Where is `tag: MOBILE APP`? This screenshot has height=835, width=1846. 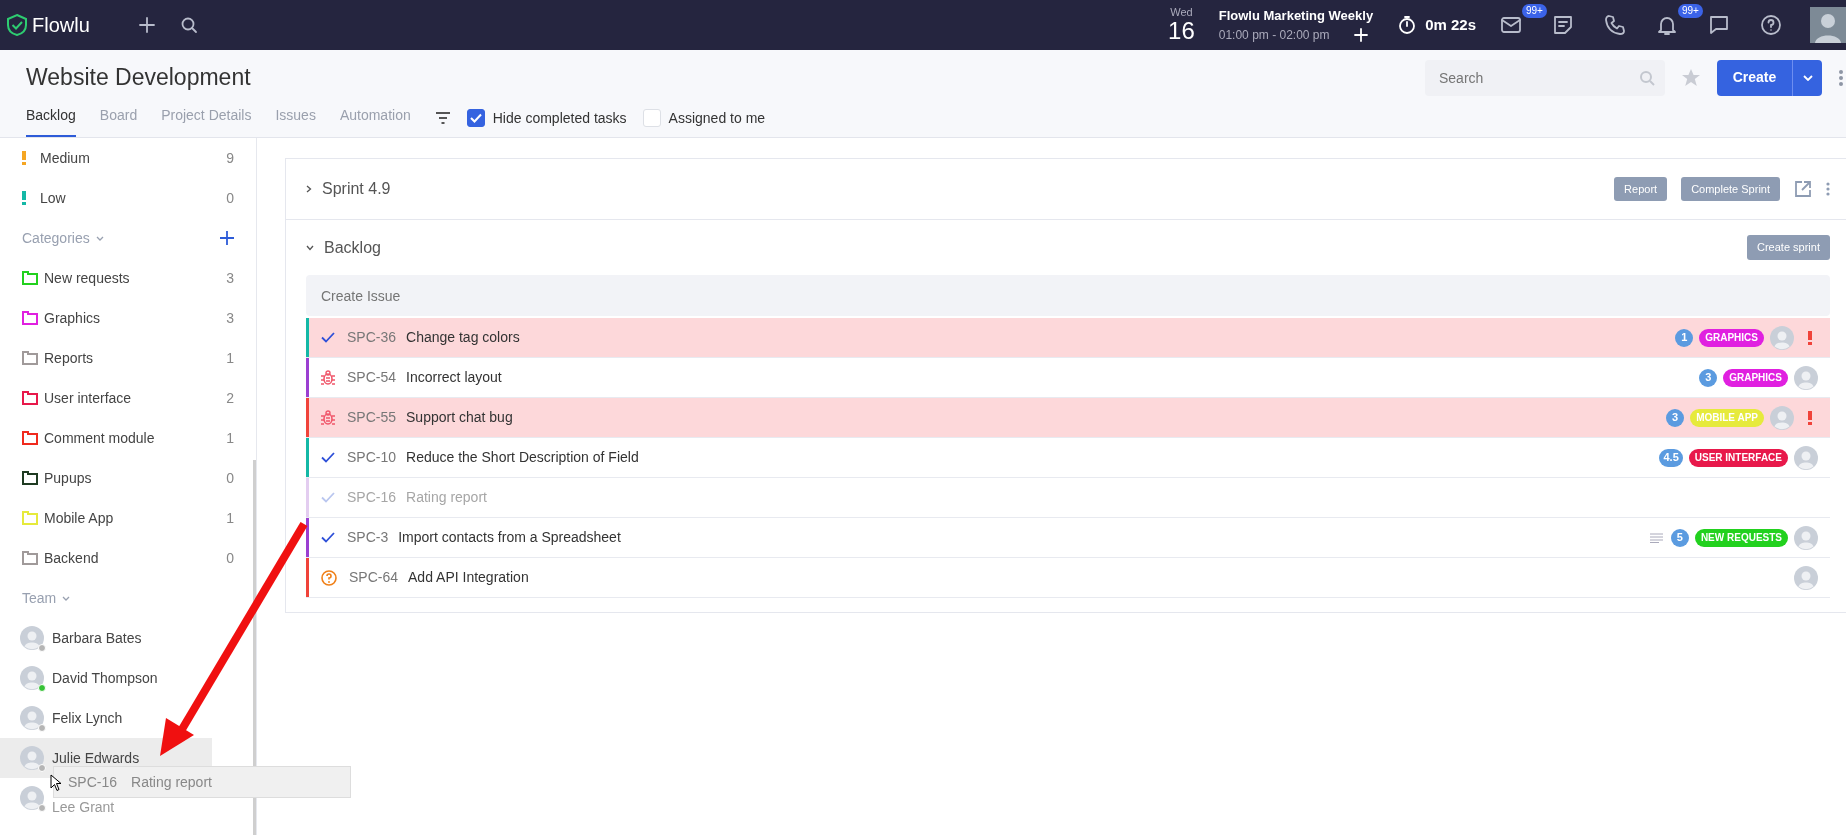
tag: MOBILE APP is located at coordinates (1727, 417).